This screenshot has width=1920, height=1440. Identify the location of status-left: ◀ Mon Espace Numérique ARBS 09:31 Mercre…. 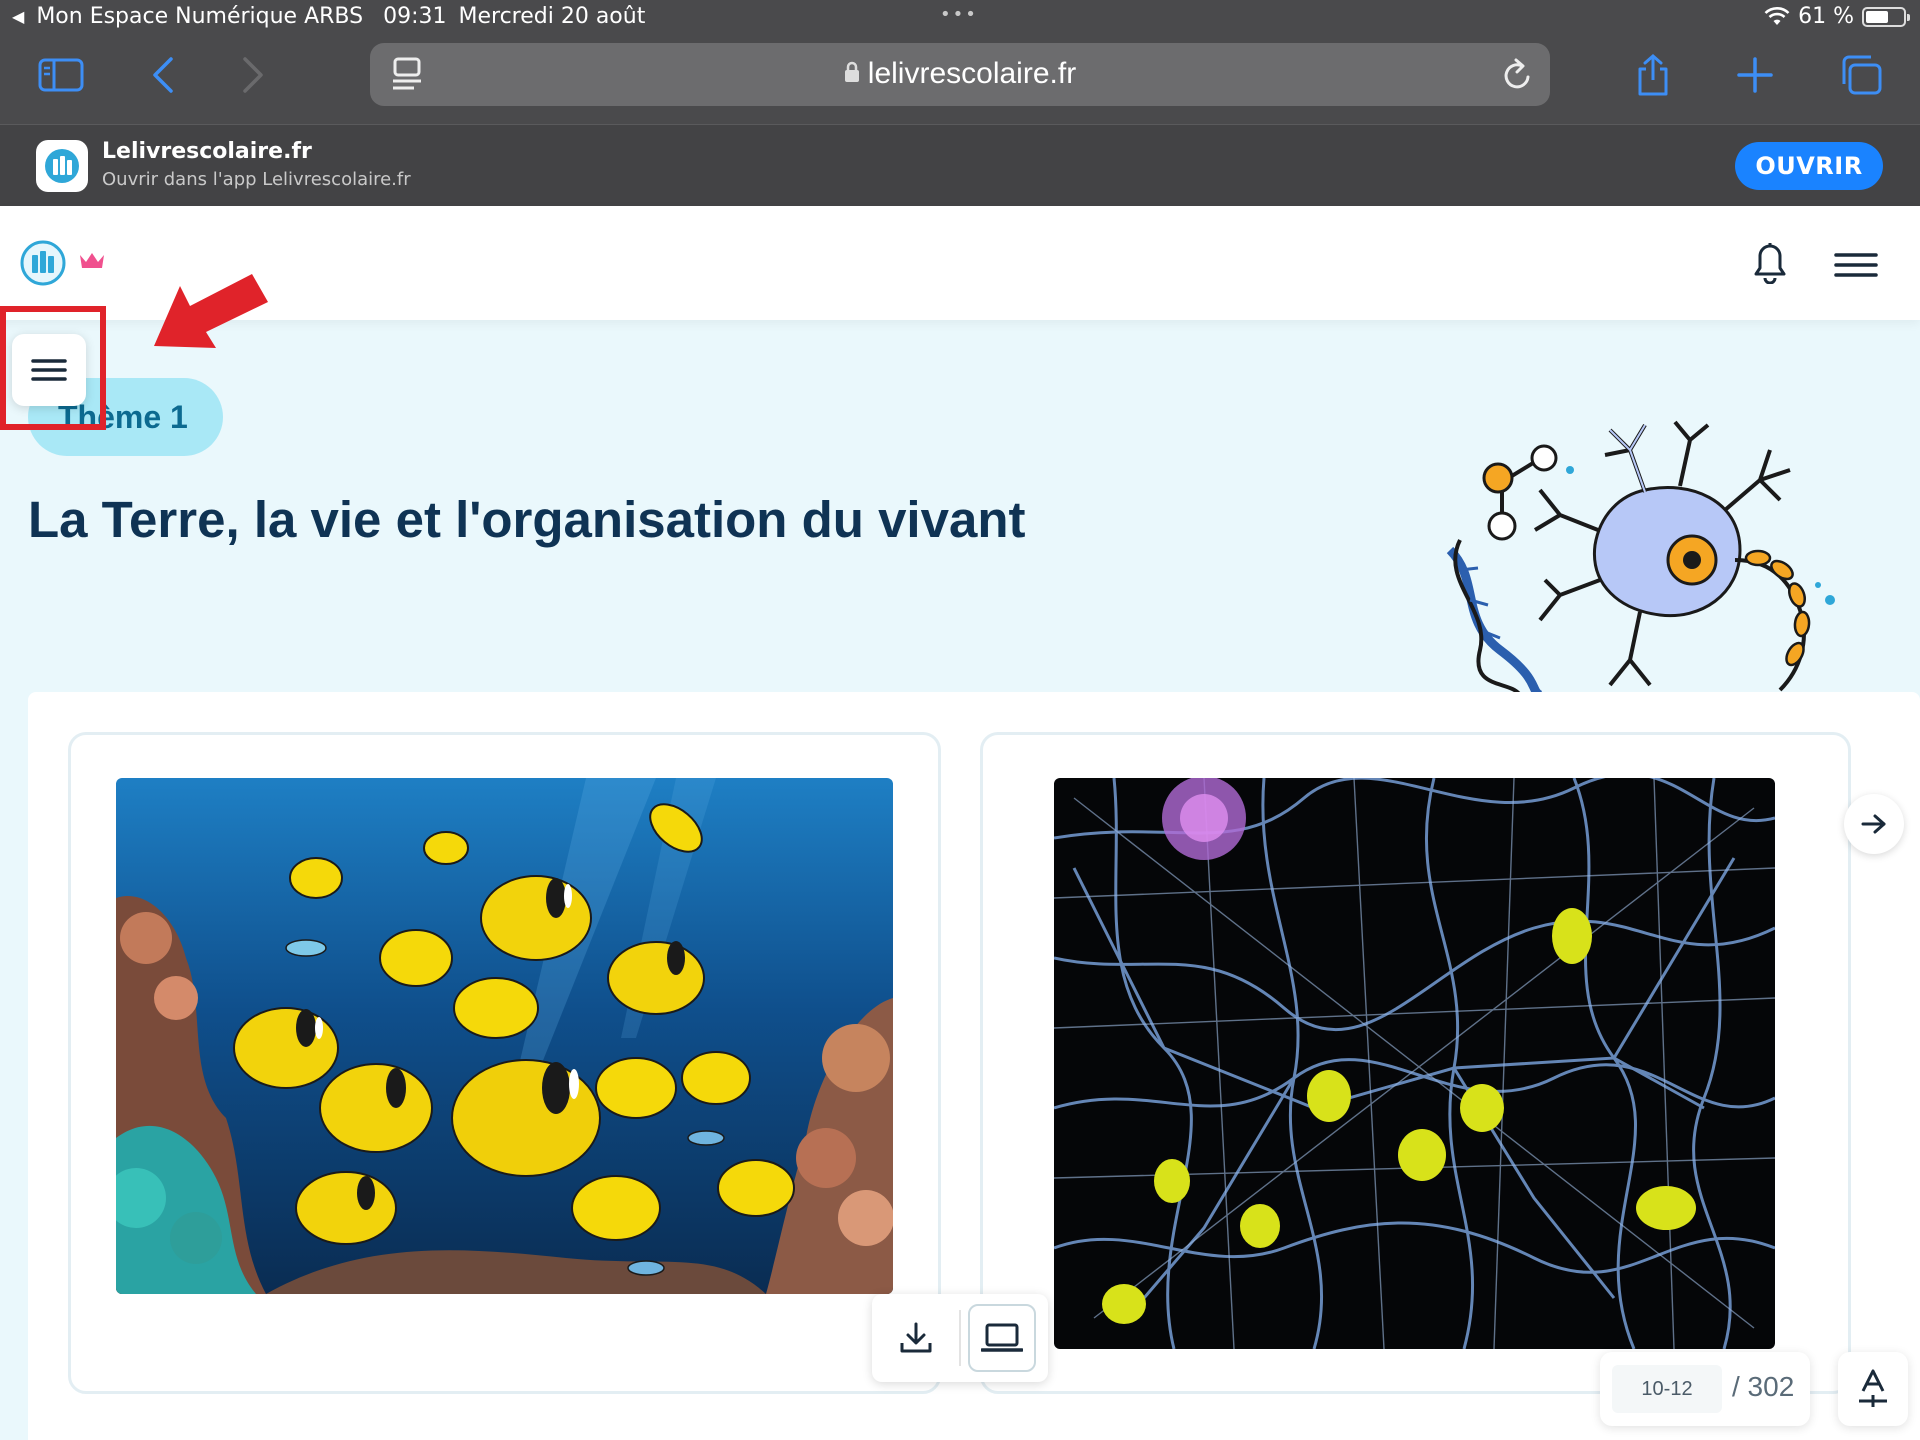
(328, 16).